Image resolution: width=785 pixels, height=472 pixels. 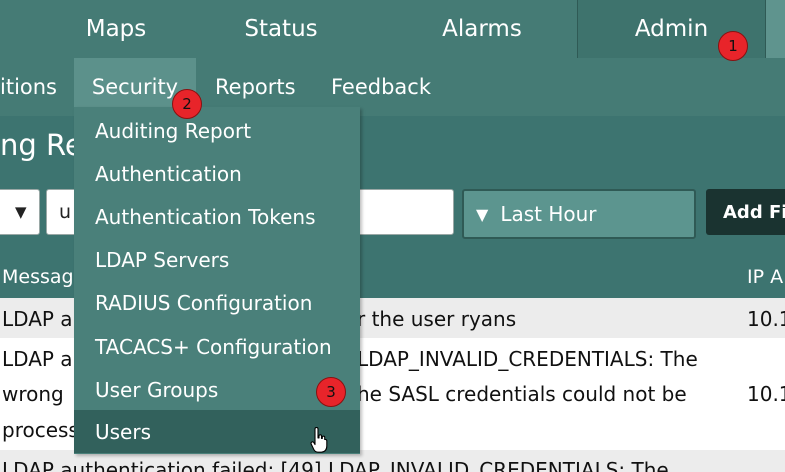 I want to click on tab-maps: Maps, so click(x=116, y=29).